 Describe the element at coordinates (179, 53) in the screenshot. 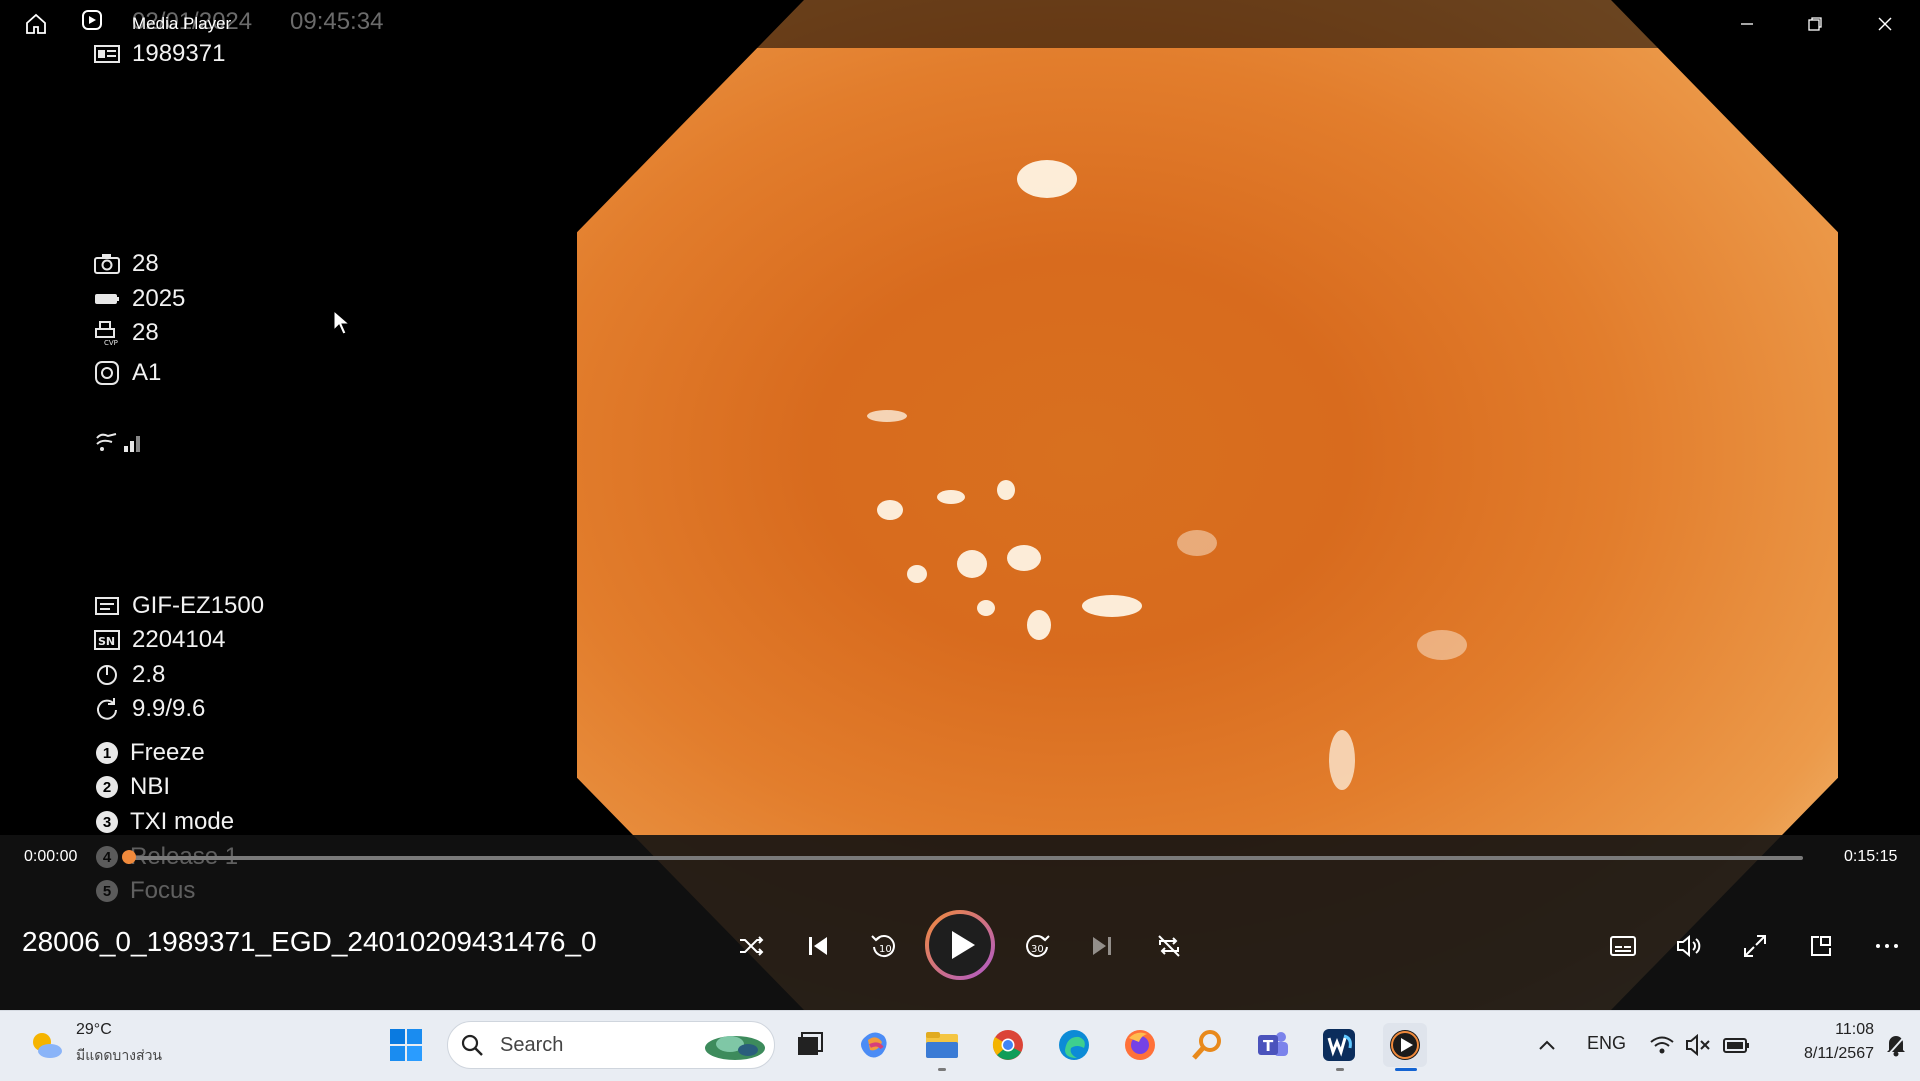

I see `patient-id: 1989371` at that location.